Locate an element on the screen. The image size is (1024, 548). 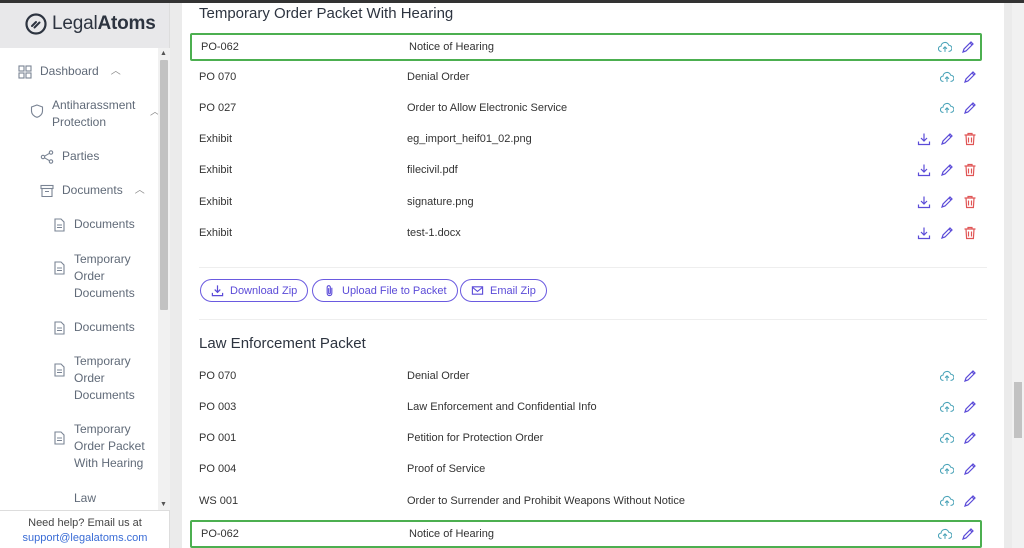
sidebar-item-antiharassment: Antiharassment Protection ︿ is located at coordinates (94, 114).